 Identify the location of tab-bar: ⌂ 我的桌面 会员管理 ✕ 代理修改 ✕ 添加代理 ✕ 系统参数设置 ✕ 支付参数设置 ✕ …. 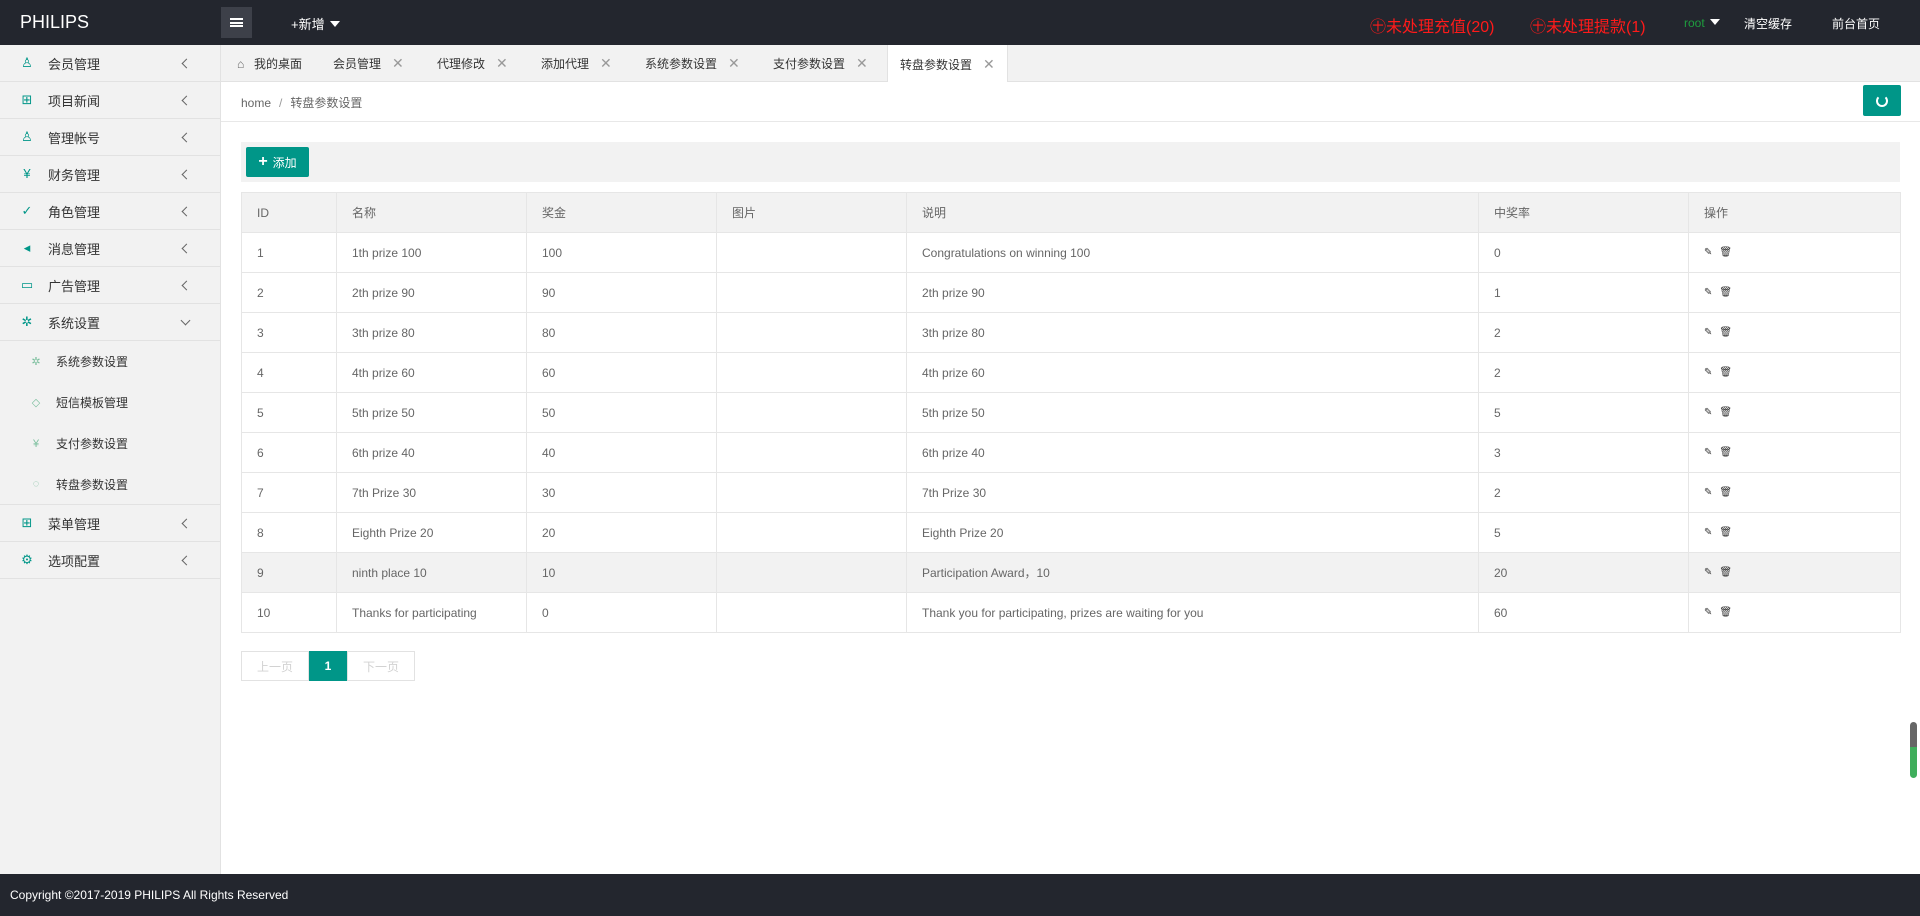
(1070, 64).